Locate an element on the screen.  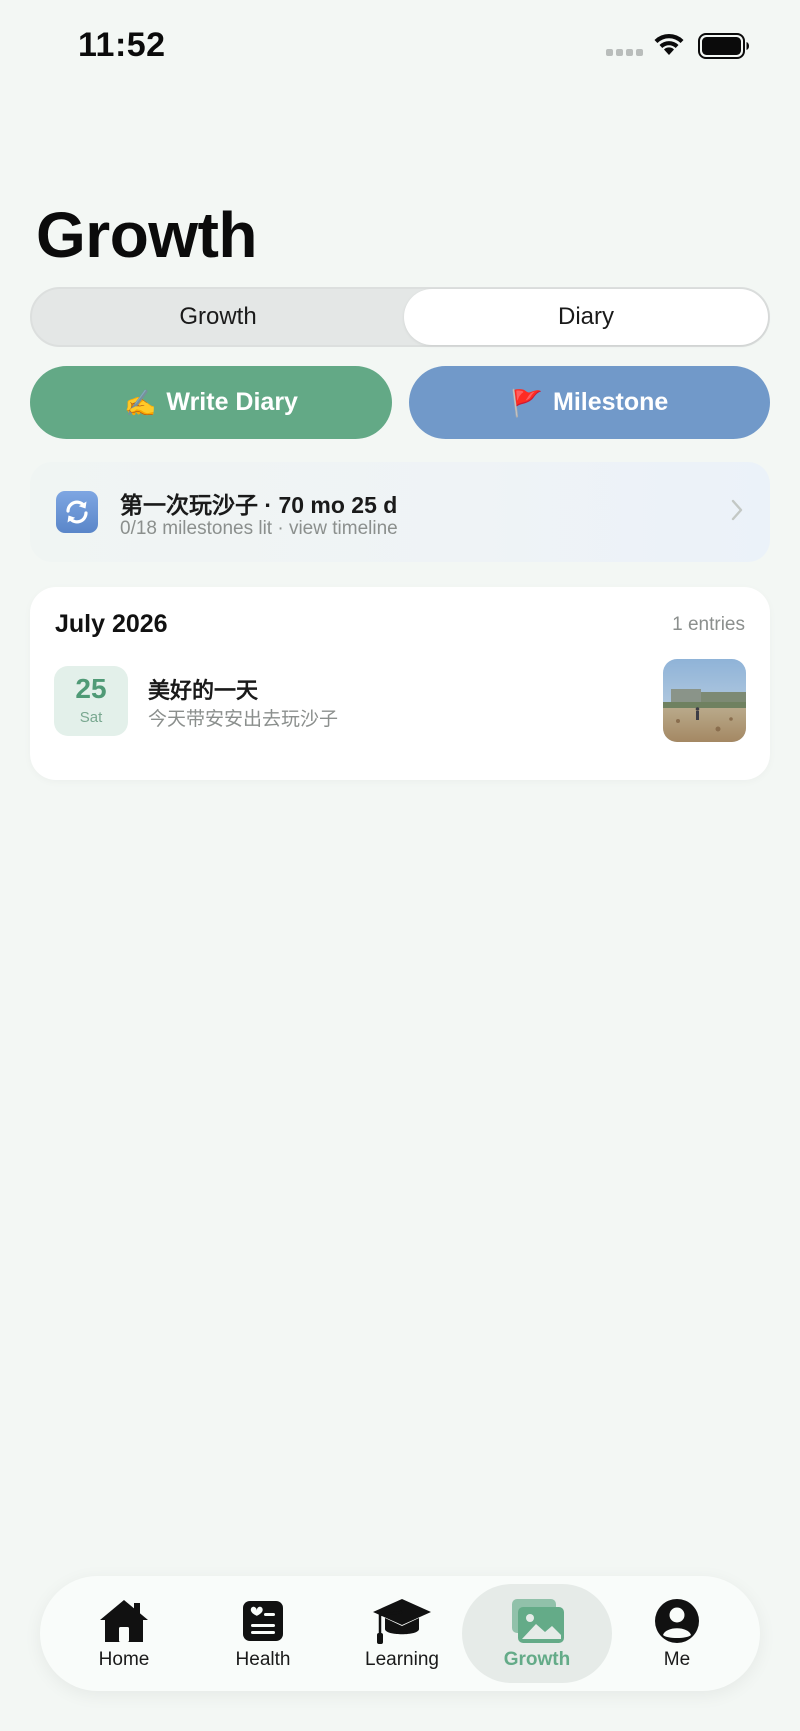
entry-day: 25 is located at coordinates (91, 688).